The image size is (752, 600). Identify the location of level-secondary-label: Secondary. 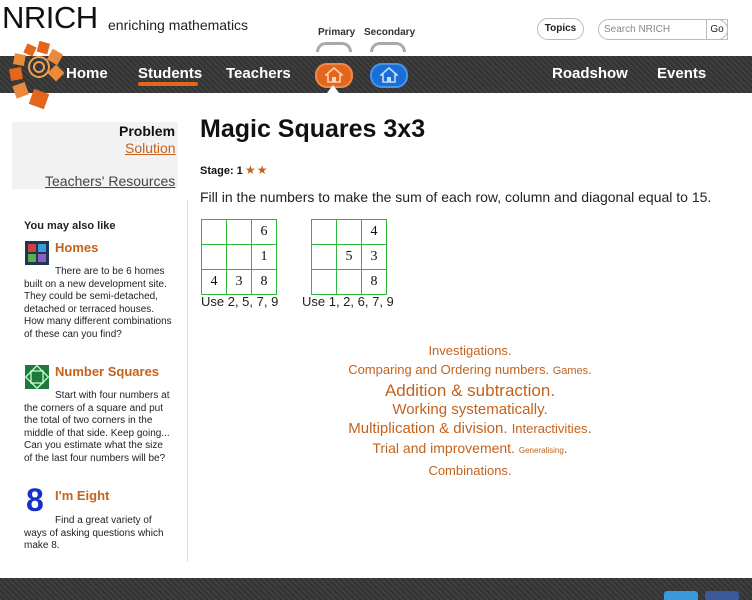
(389, 32).